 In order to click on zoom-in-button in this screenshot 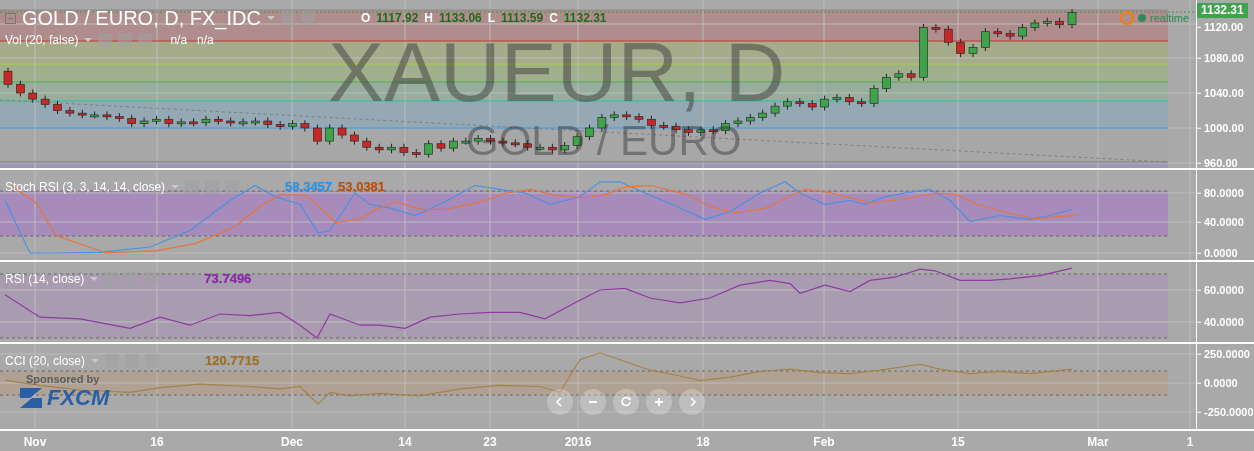, I will do `click(659, 402)`.